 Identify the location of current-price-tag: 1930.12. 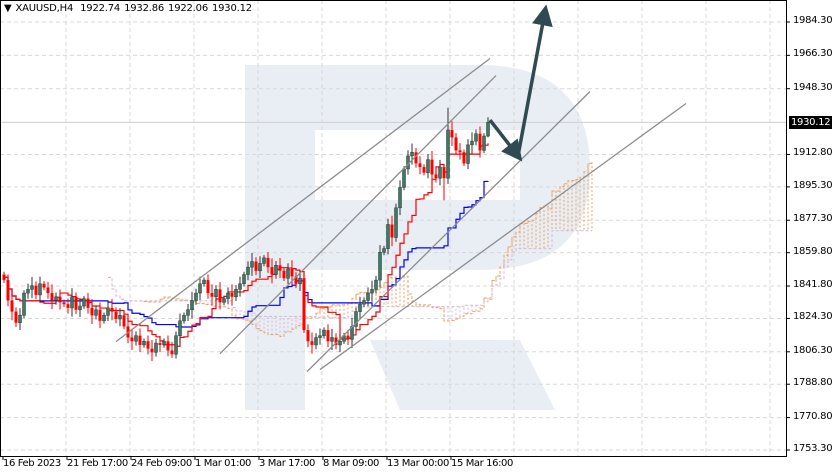
(811, 123).